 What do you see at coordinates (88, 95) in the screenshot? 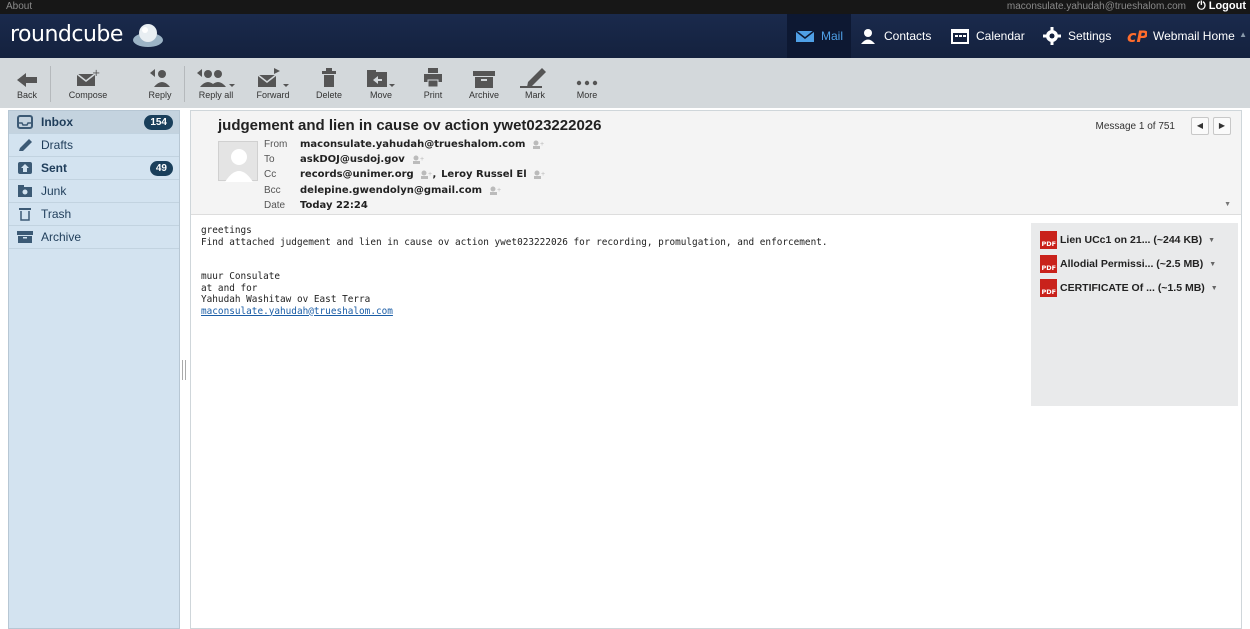
I see `compose-label: Compose` at bounding box center [88, 95].